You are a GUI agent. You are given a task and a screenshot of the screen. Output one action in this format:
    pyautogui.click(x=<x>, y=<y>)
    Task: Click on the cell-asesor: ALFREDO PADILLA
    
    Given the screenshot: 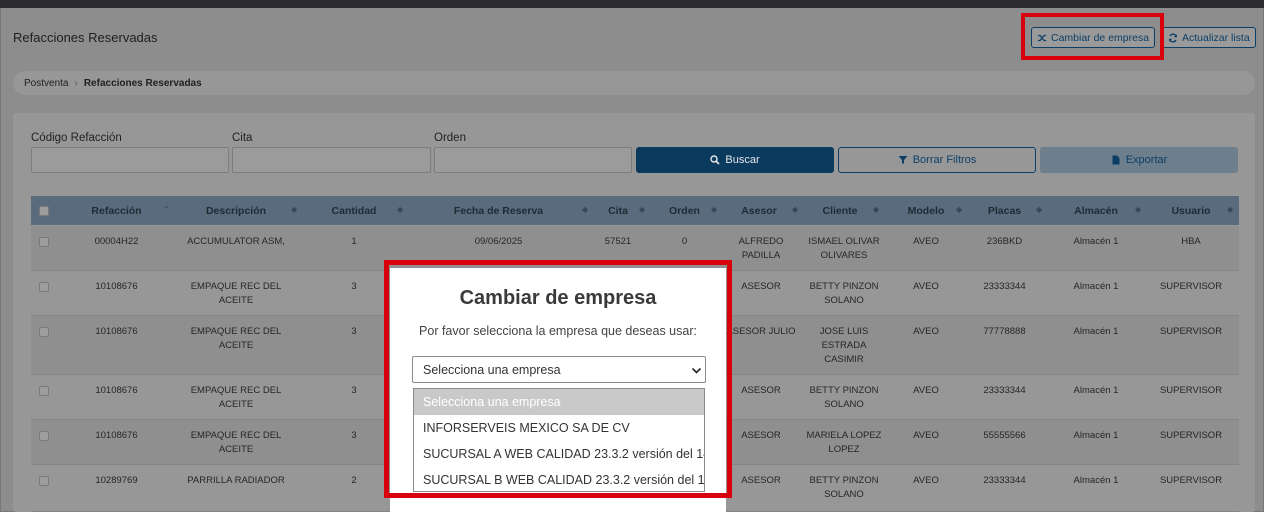 What is the action you would take?
    pyautogui.click(x=761, y=248)
    